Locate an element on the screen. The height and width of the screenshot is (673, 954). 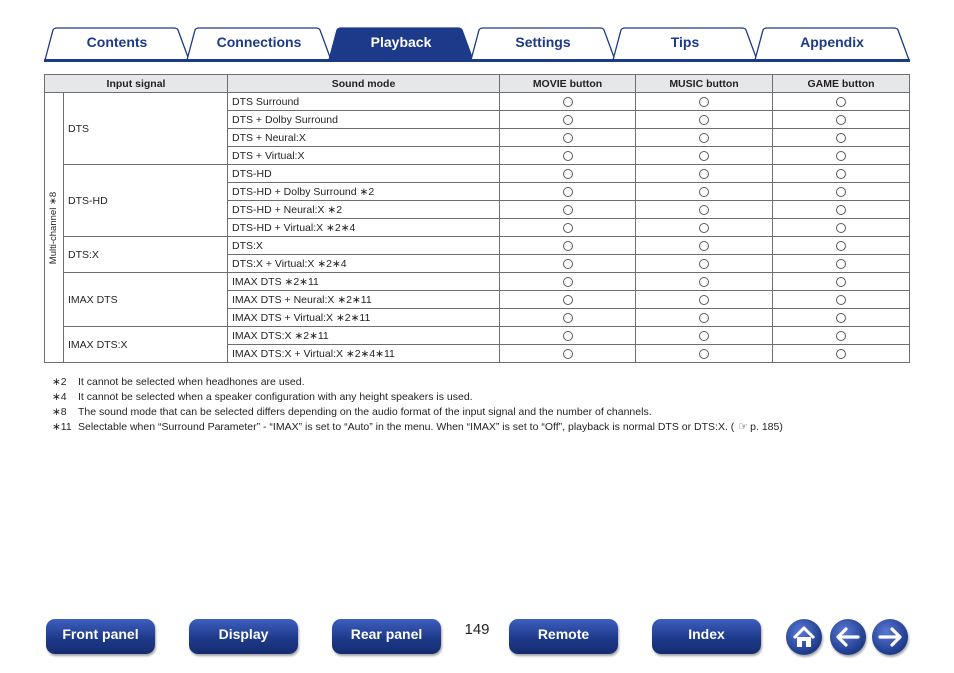
header-game-button: GAME button is located at coordinates (841, 83).